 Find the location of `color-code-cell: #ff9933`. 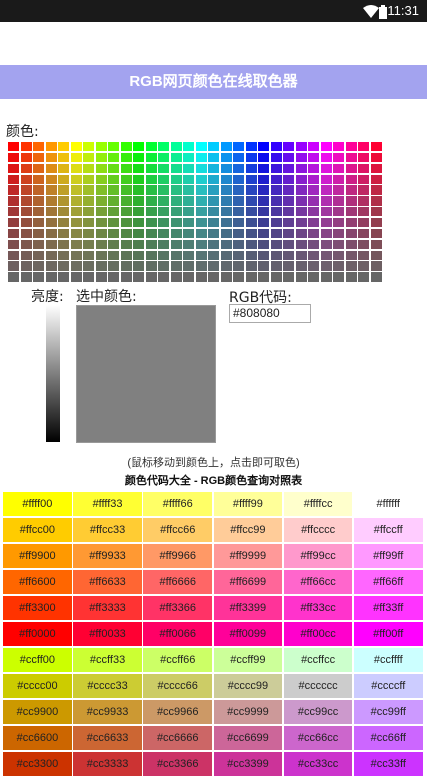

color-code-cell: #ff9933 is located at coordinates (107, 556).